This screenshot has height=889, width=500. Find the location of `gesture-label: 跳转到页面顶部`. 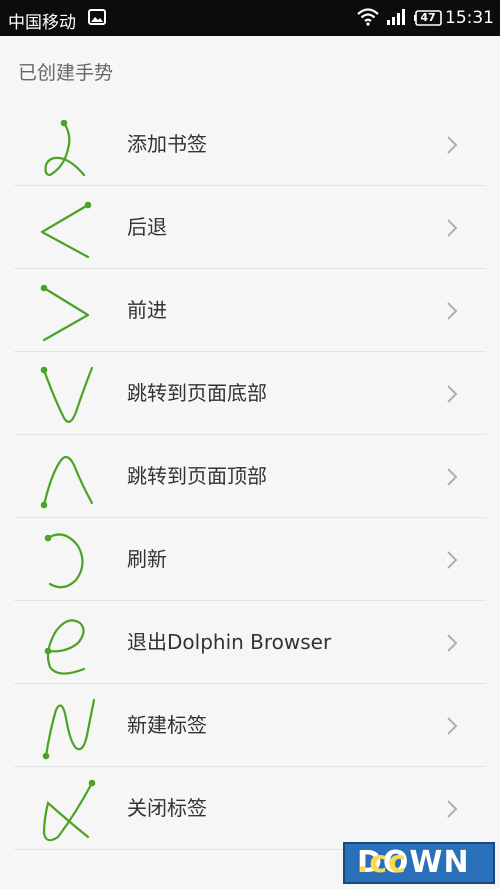

gesture-label: 跳转到页面顶部 is located at coordinates (197, 476).